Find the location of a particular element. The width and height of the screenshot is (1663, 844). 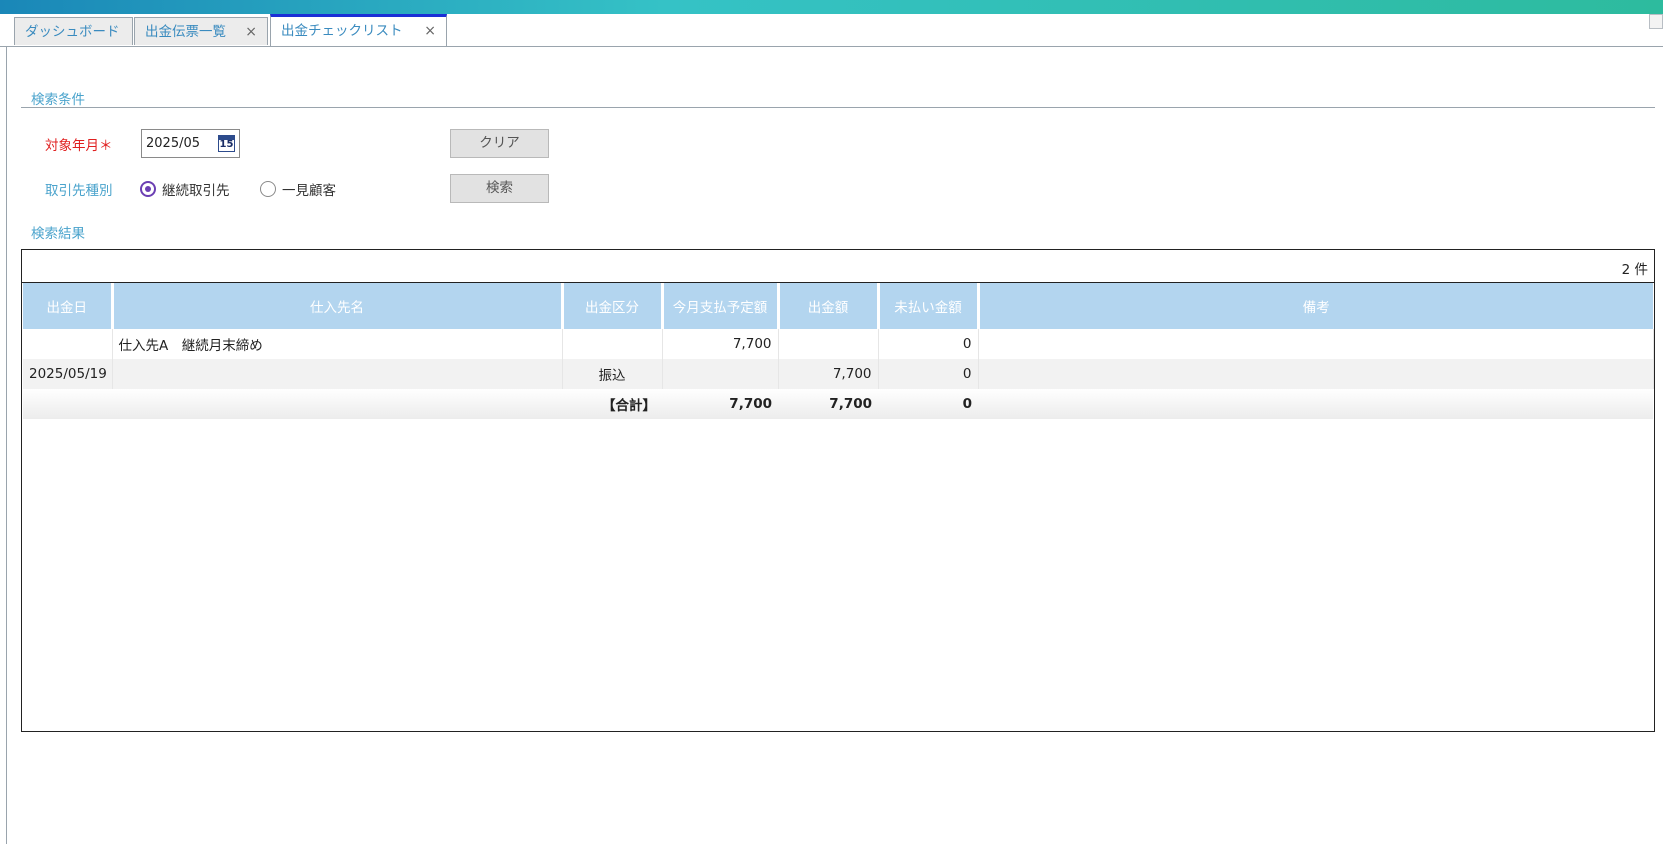

content-left-border is located at coordinates (6, 445).